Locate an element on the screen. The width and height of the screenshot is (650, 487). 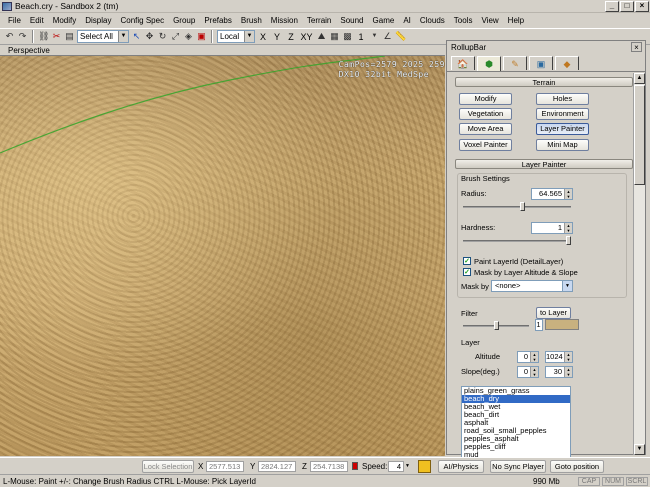
menu-prefabs: Prefabs is located at coordinates (218, 20).